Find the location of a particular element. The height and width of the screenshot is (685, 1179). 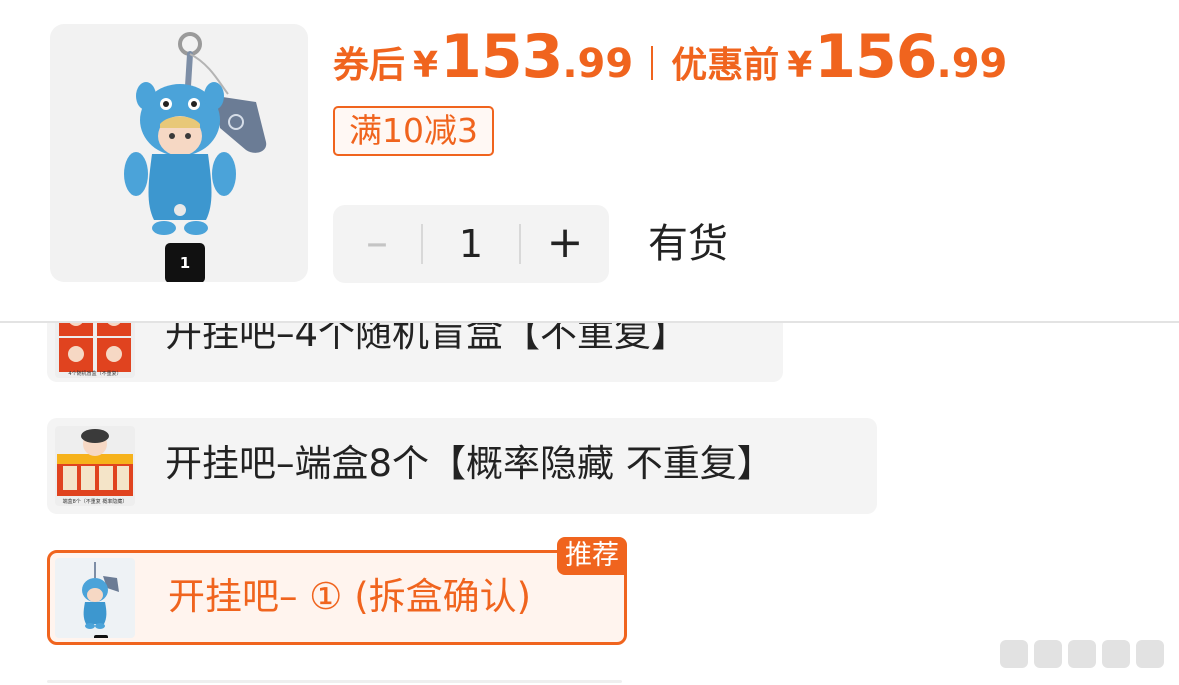

option-thumbnail: 1 is located at coordinates (95, 598).